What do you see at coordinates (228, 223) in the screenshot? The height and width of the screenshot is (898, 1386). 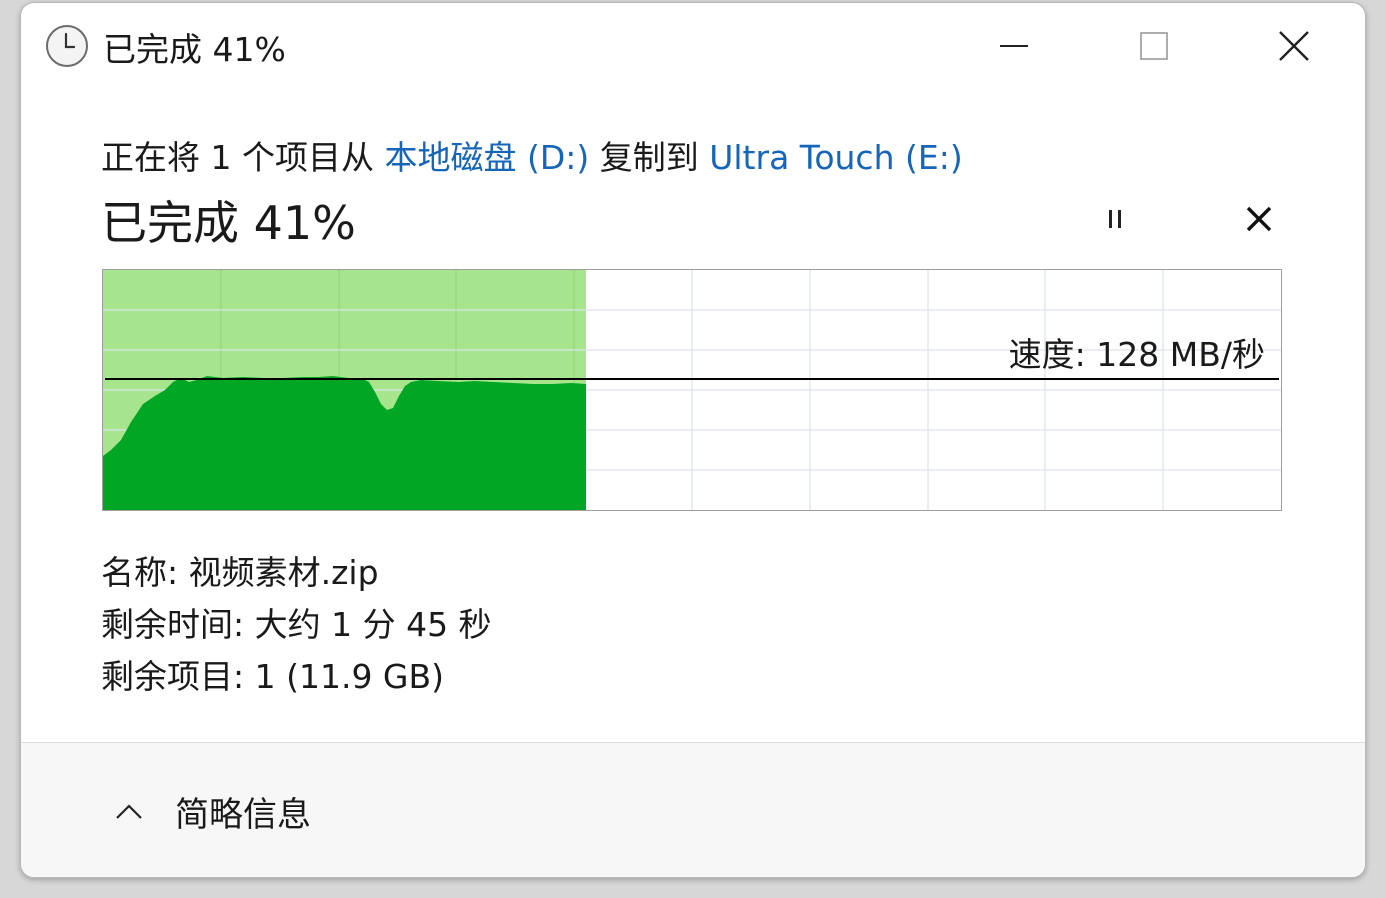 I see `progress-percent-title: 已完成 41%` at bounding box center [228, 223].